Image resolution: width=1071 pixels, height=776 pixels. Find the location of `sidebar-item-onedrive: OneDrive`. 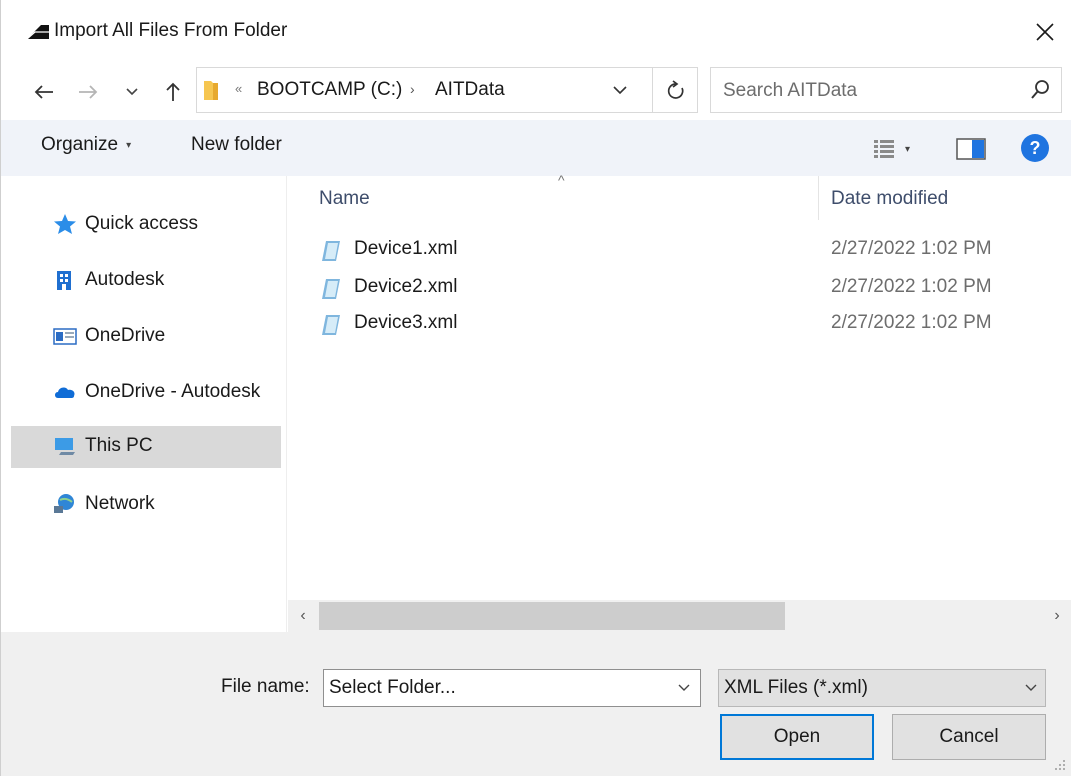

sidebar-item-onedrive: OneDrive is located at coordinates (146, 336).